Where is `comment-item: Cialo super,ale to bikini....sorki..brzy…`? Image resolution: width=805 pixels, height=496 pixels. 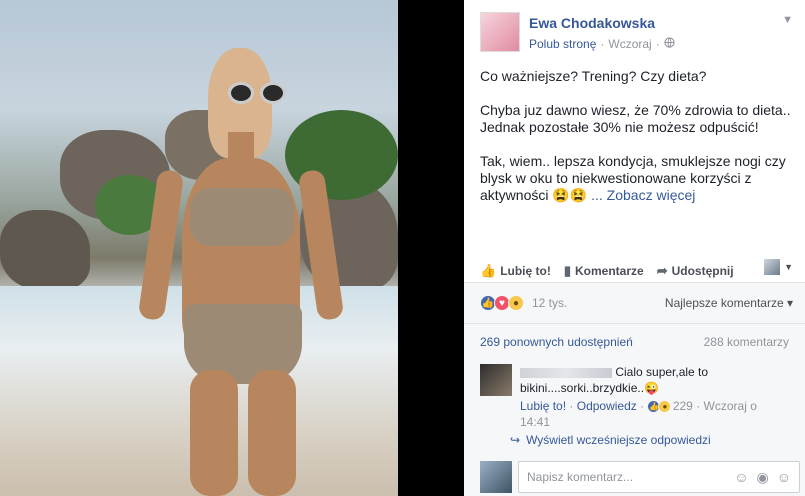
comment-item: Cialo super,ale to bikini....sorki..brzy… is located at coordinates (635, 397).